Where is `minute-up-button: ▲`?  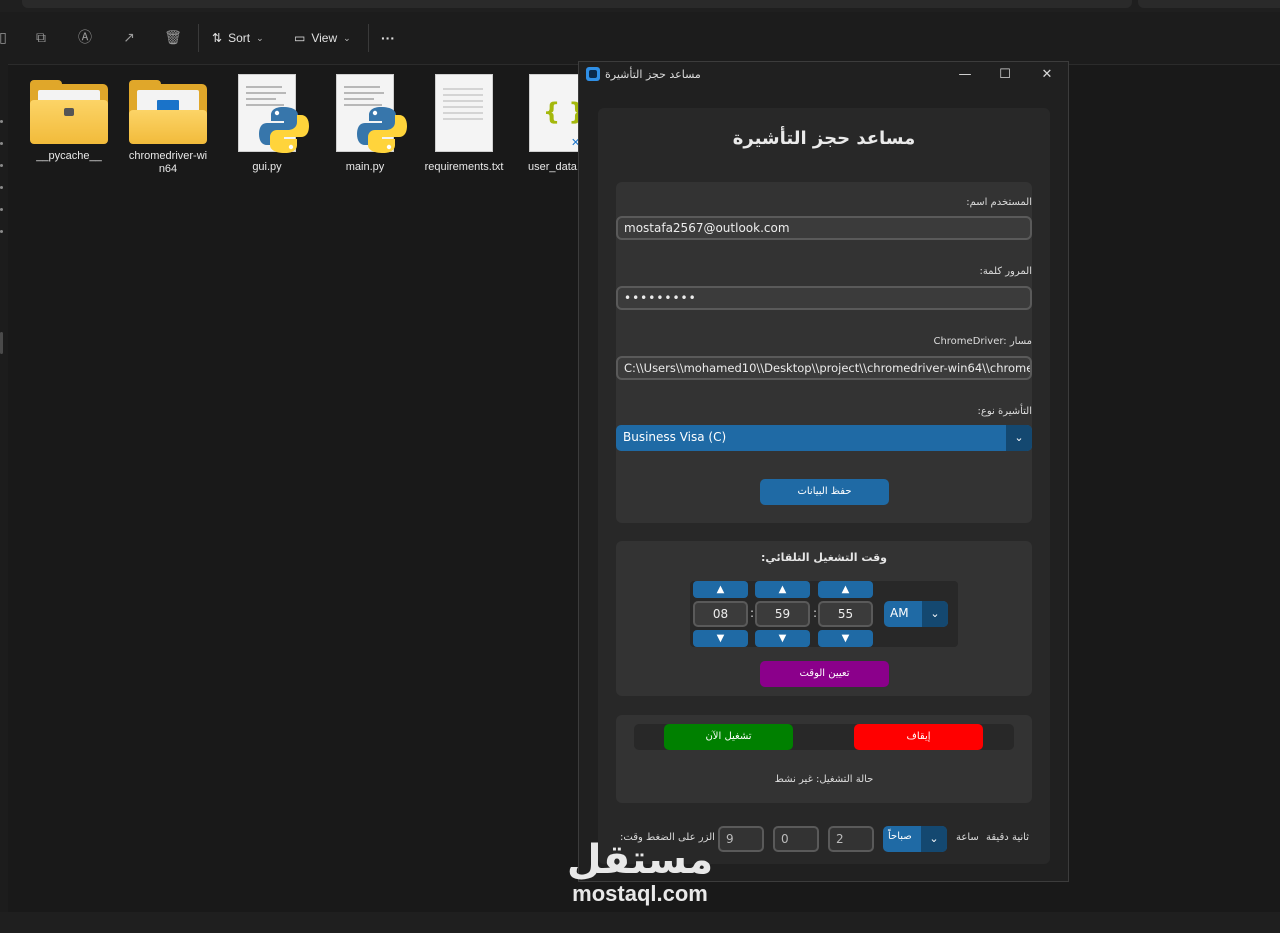 minute-up-button: ▲ is located at coordinates (782, 589).